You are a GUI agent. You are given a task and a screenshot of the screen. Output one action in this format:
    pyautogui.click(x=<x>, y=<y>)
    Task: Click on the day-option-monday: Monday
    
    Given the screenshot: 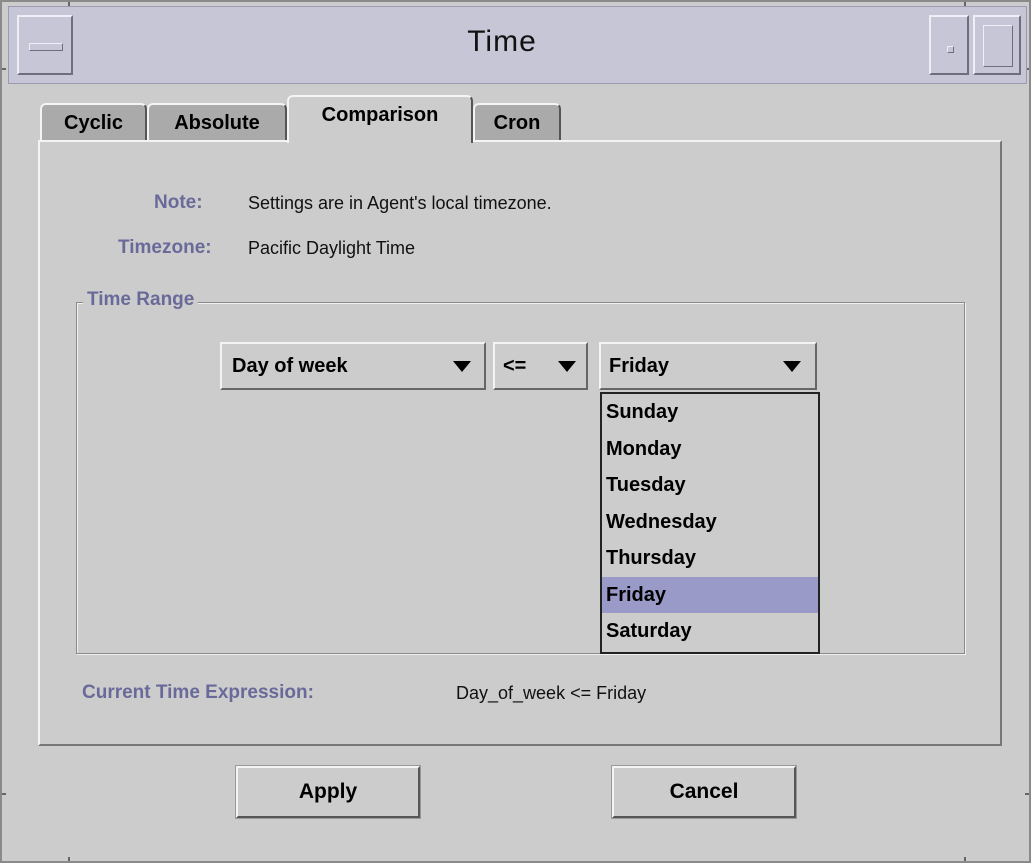 What is the action you would take?
    pyautogui.click(x=710, y=449)
    